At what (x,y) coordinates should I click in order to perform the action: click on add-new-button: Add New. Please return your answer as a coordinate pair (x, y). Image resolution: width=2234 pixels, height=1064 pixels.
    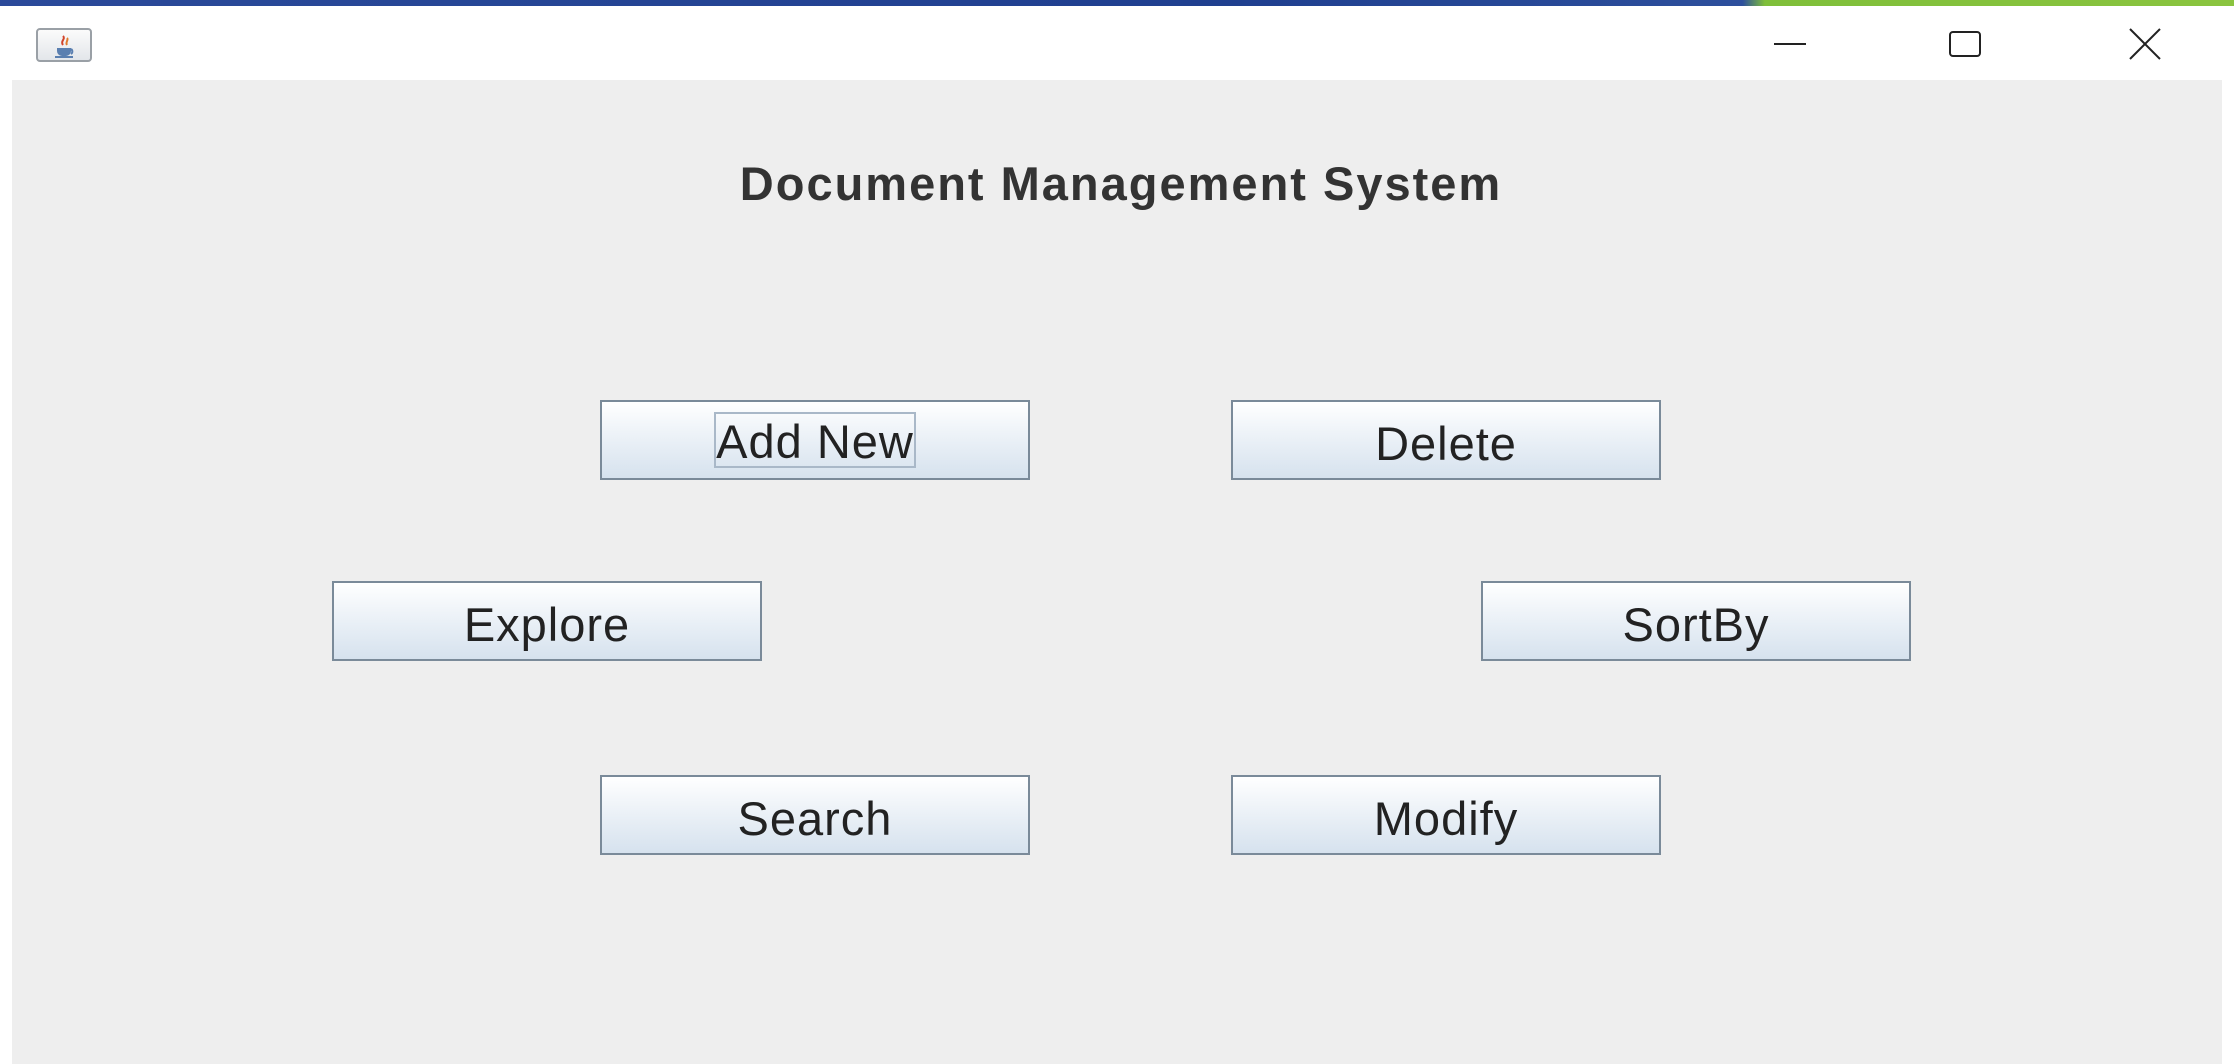
    Looking at the image, I should click on (815, 440).